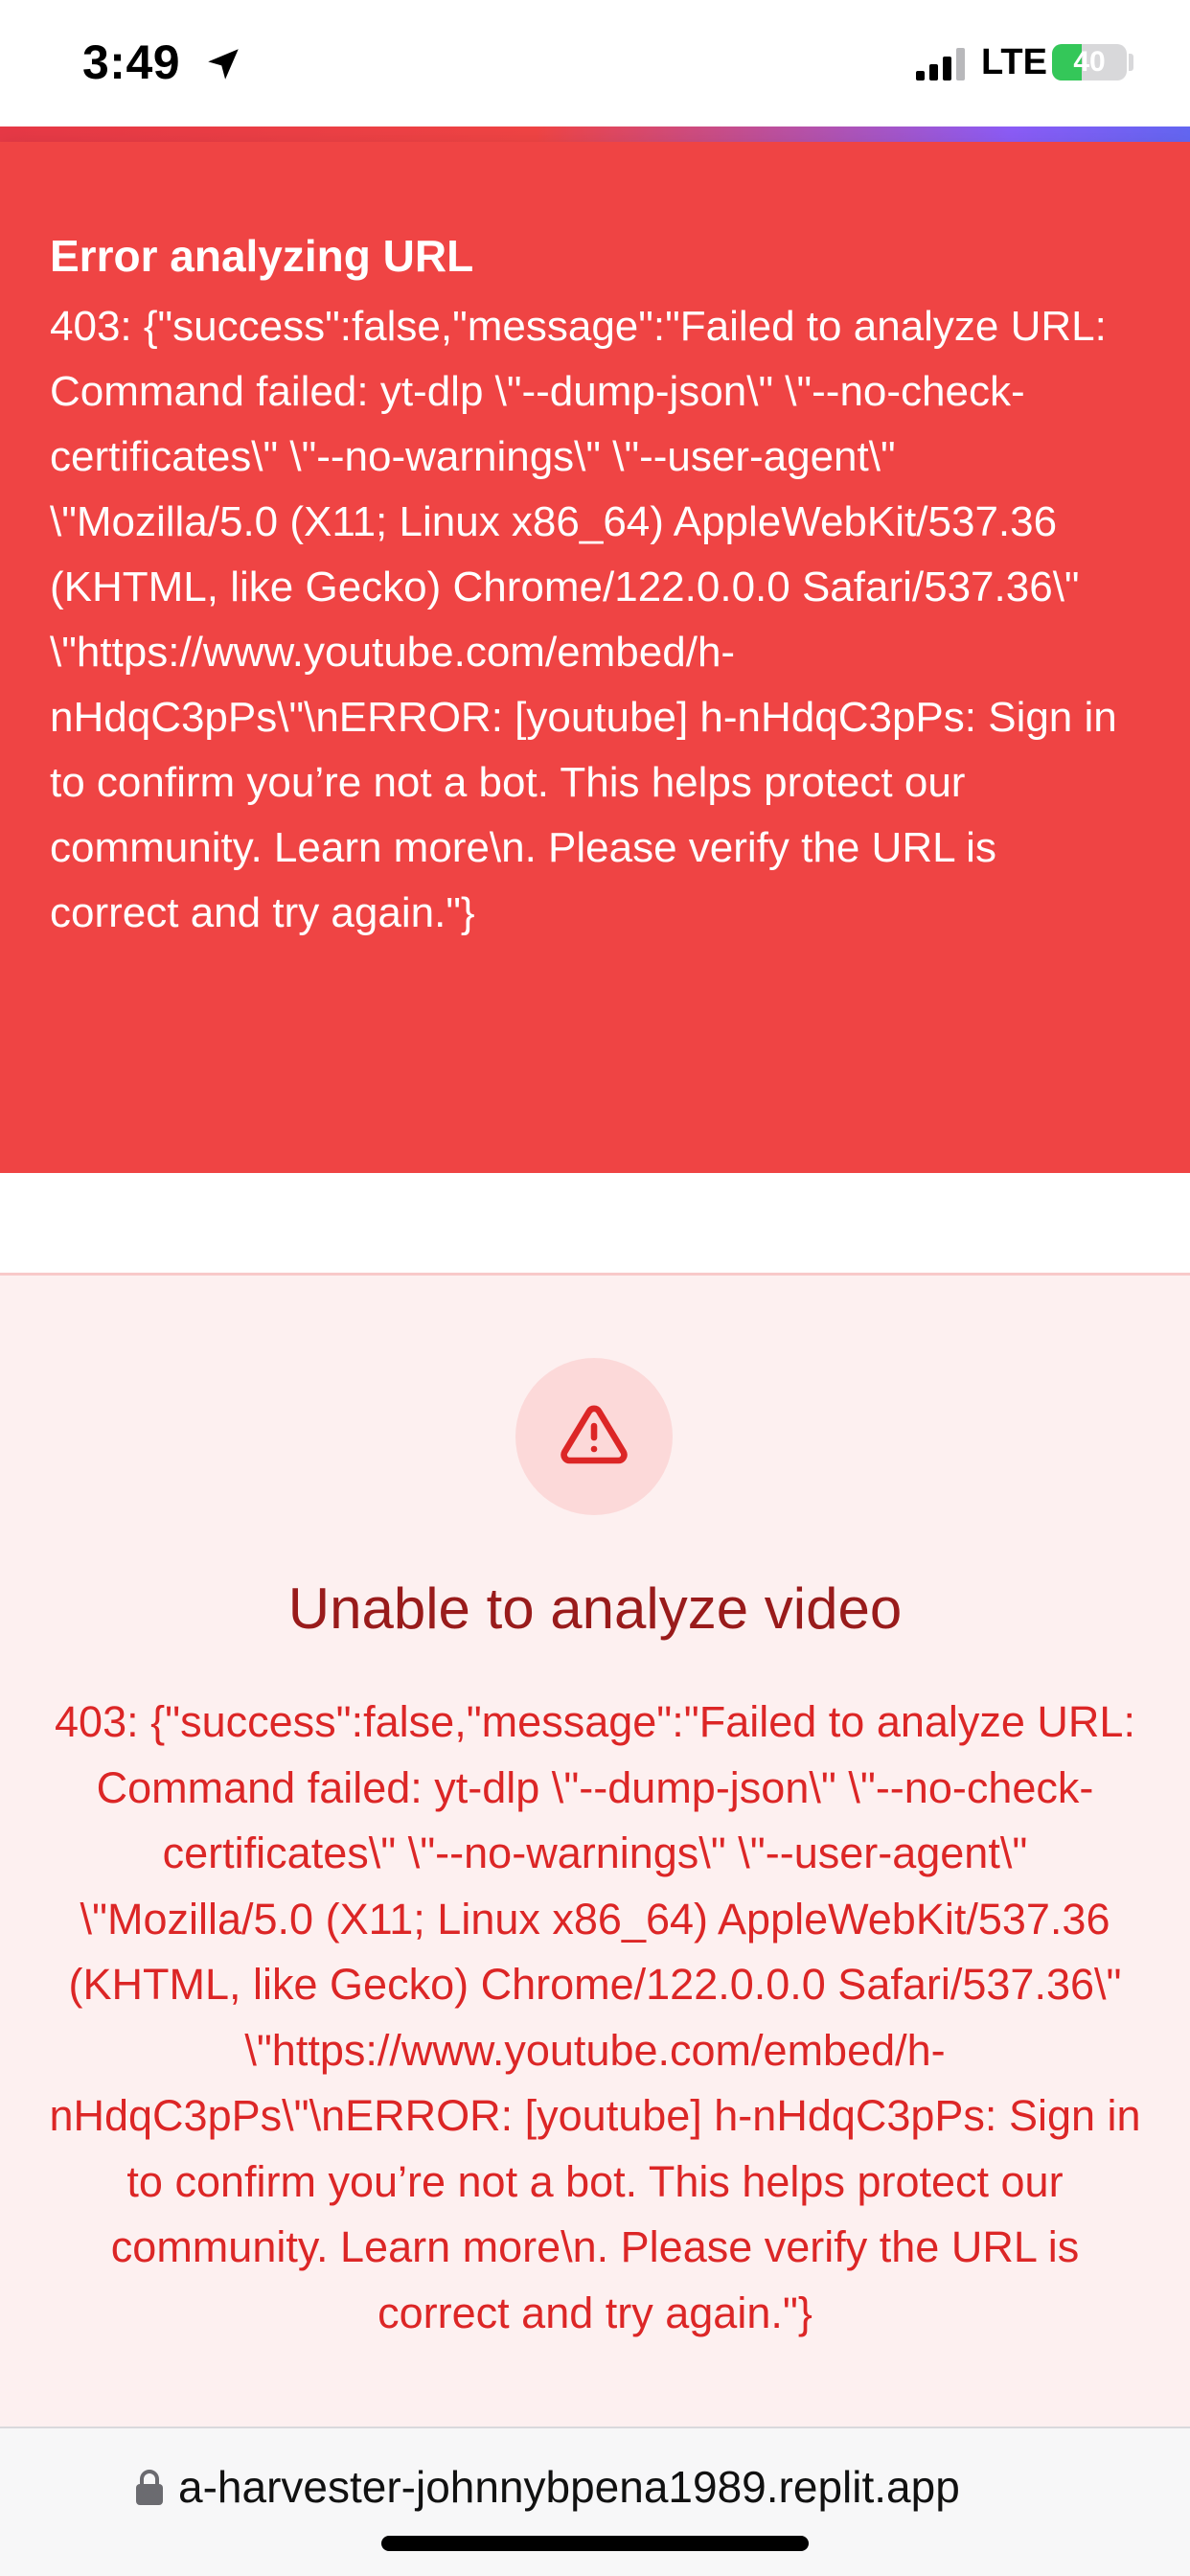 Image resolution: width=1190 pixels, height=2576 pixels. I want to click on location-arrow-icon, so click(224, 64).